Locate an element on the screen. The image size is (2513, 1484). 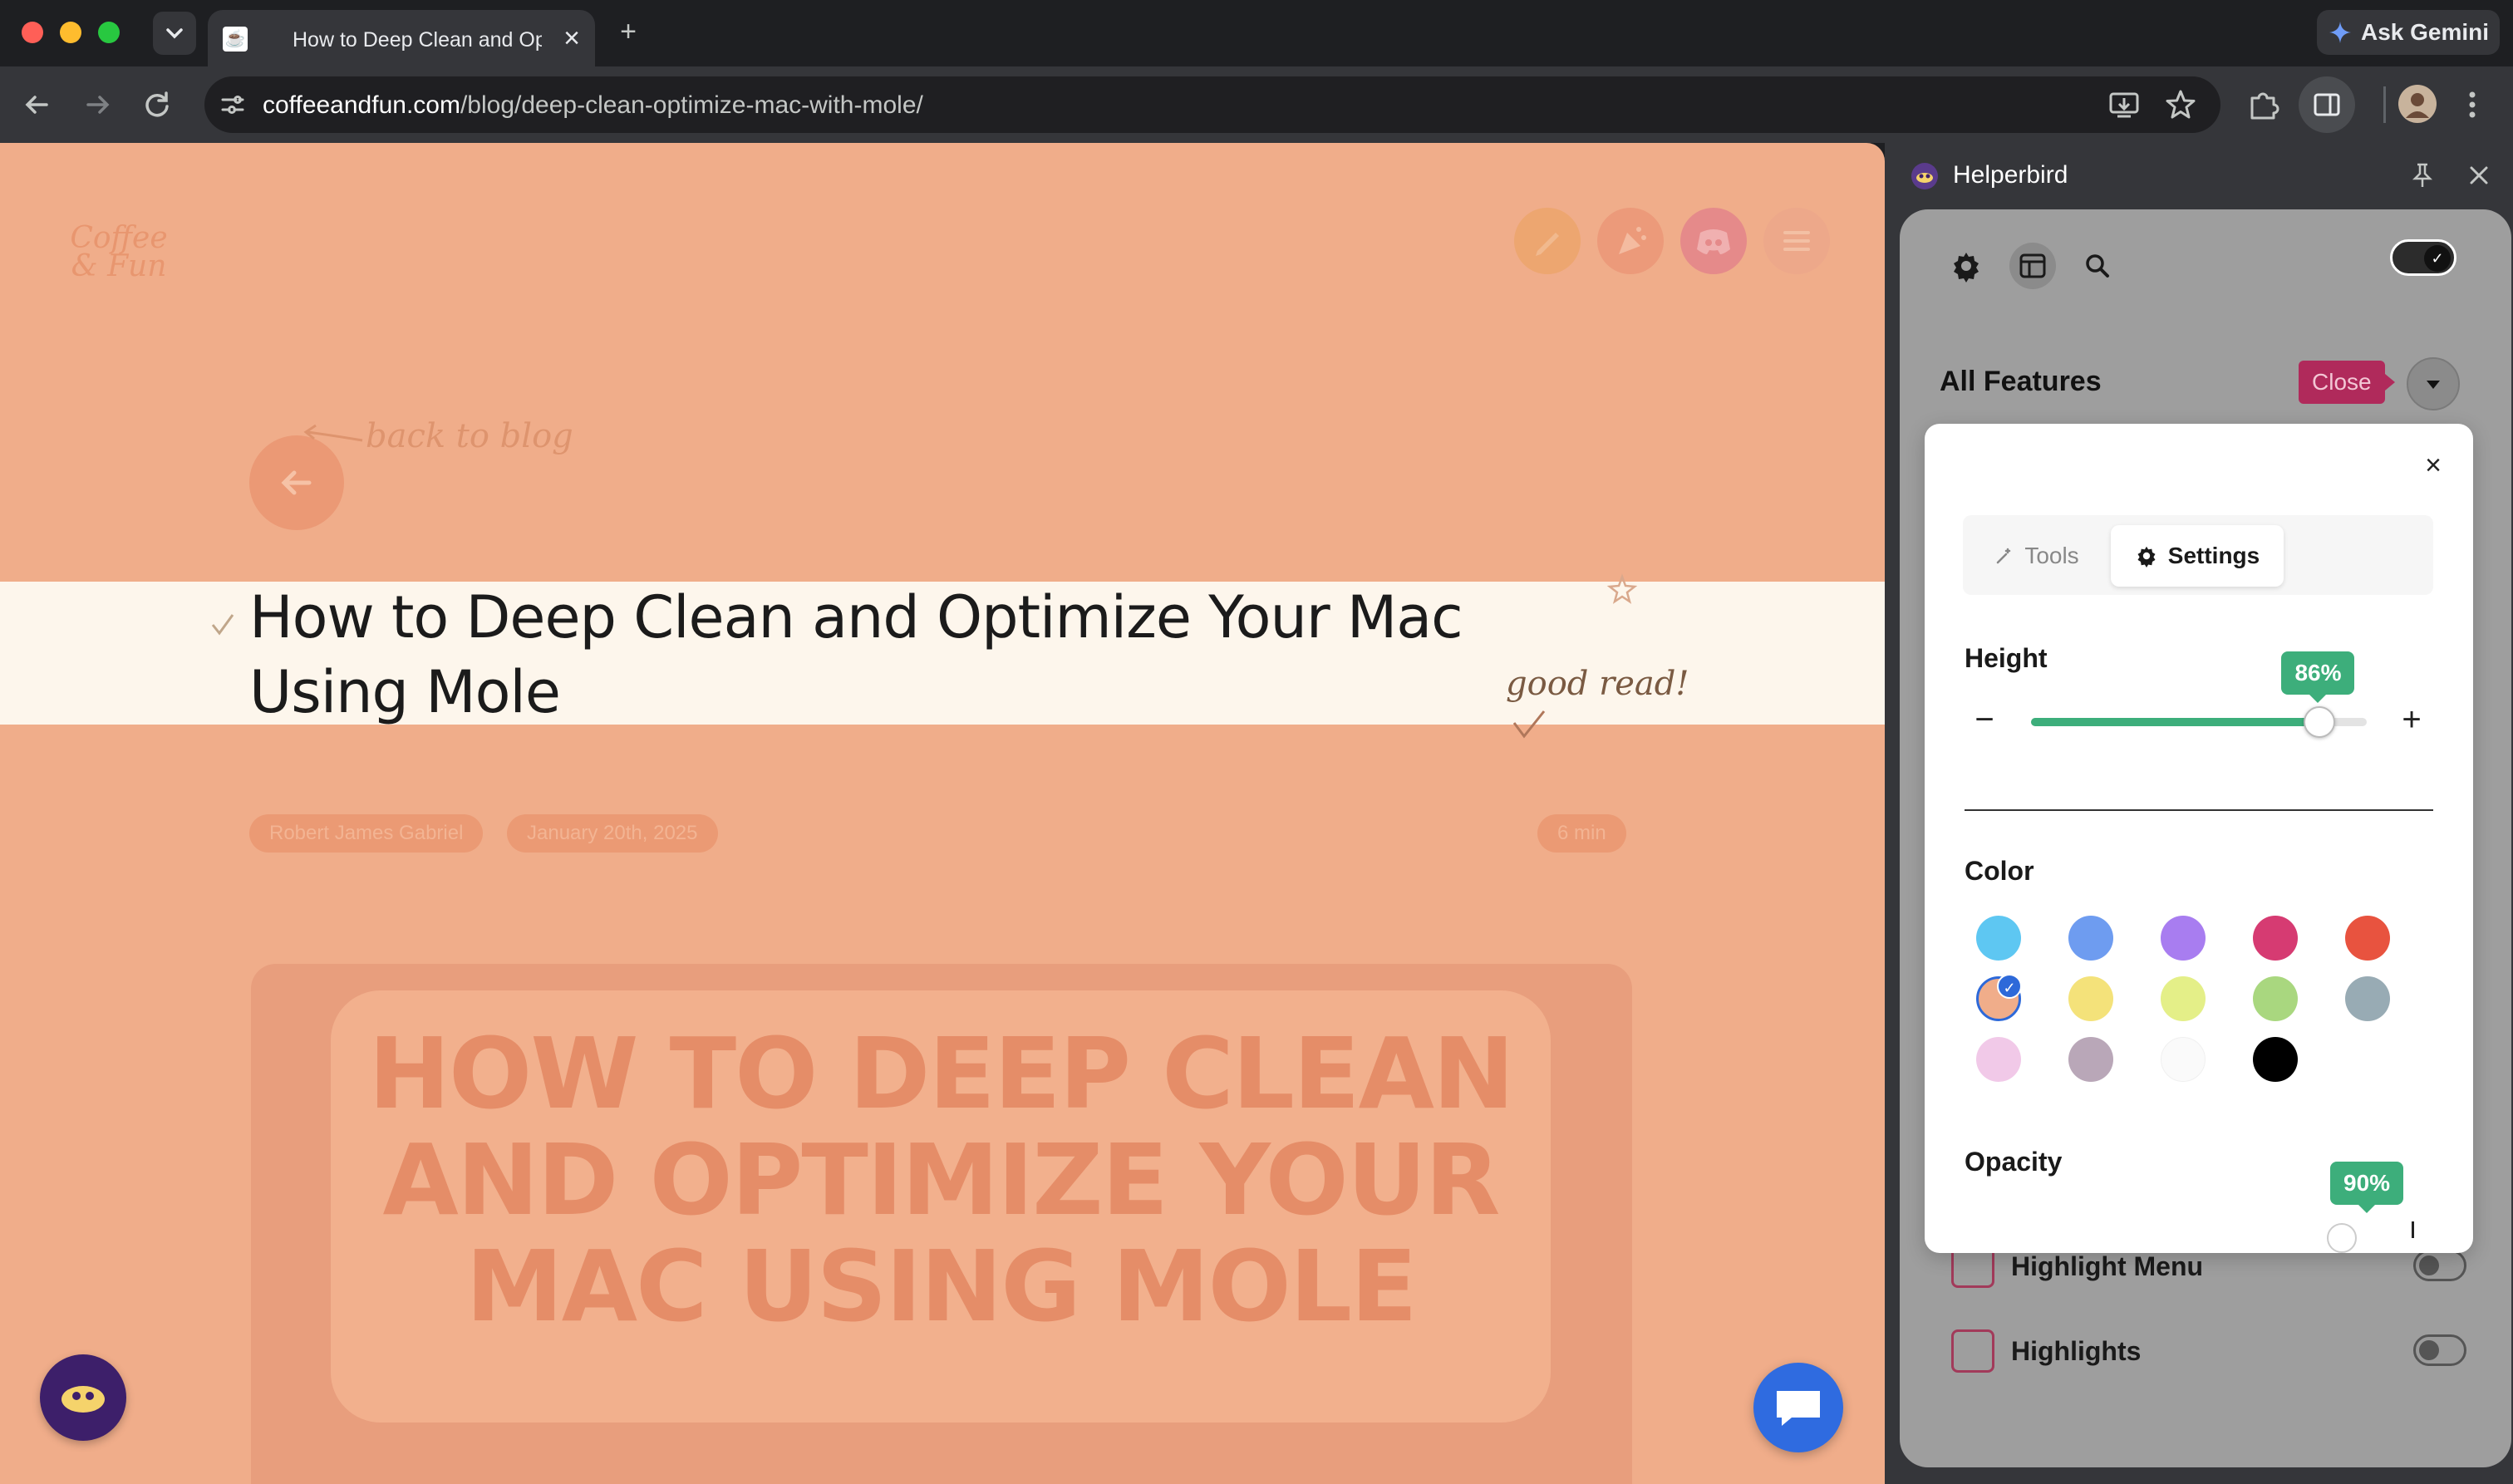
opacity-increase-button is located at coordinates (2413, 1229).